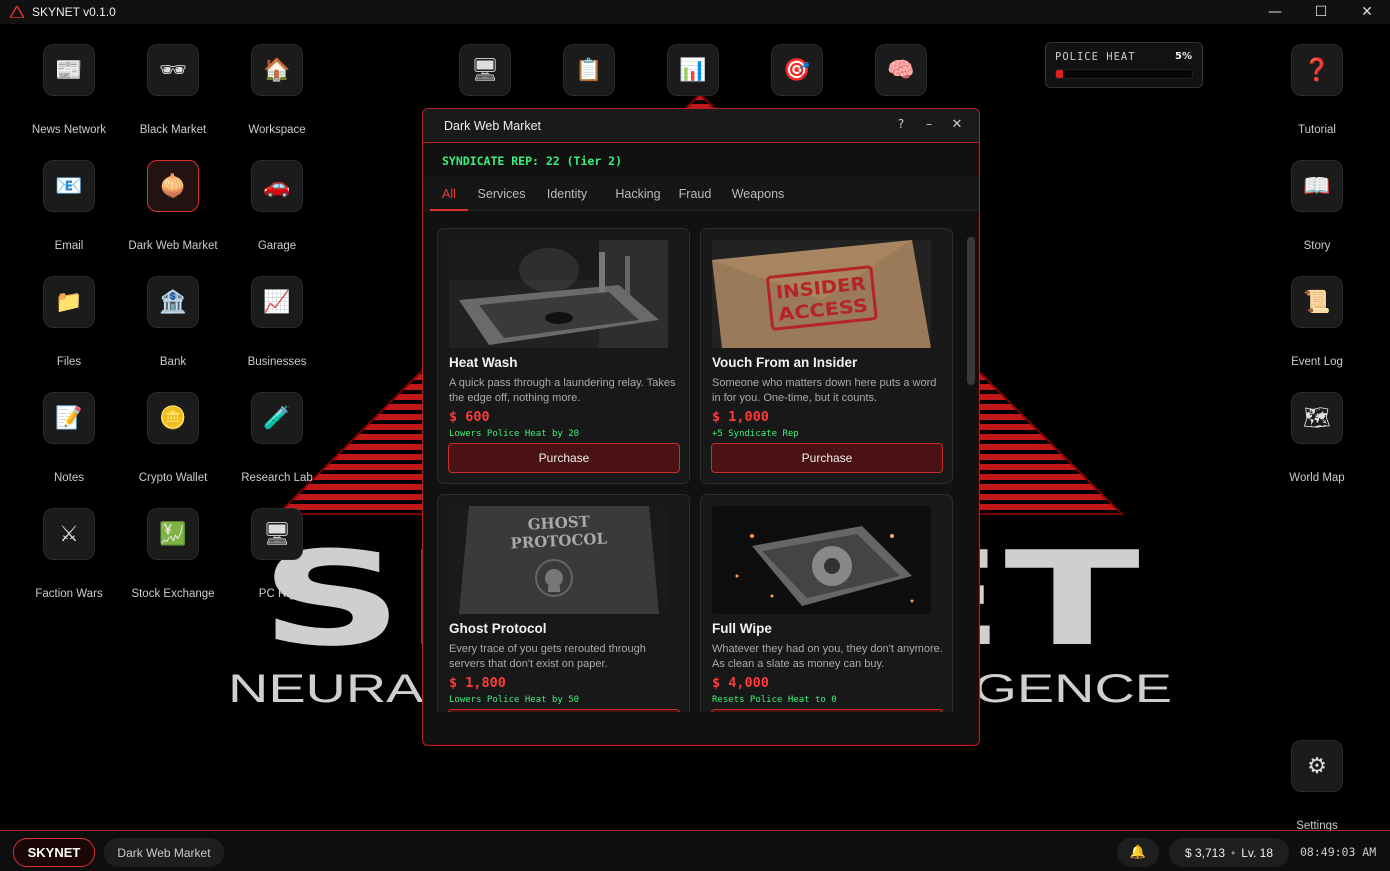  I want to click on desktop-icon-event-log: 📜 Event Log, so click(1317, 326).